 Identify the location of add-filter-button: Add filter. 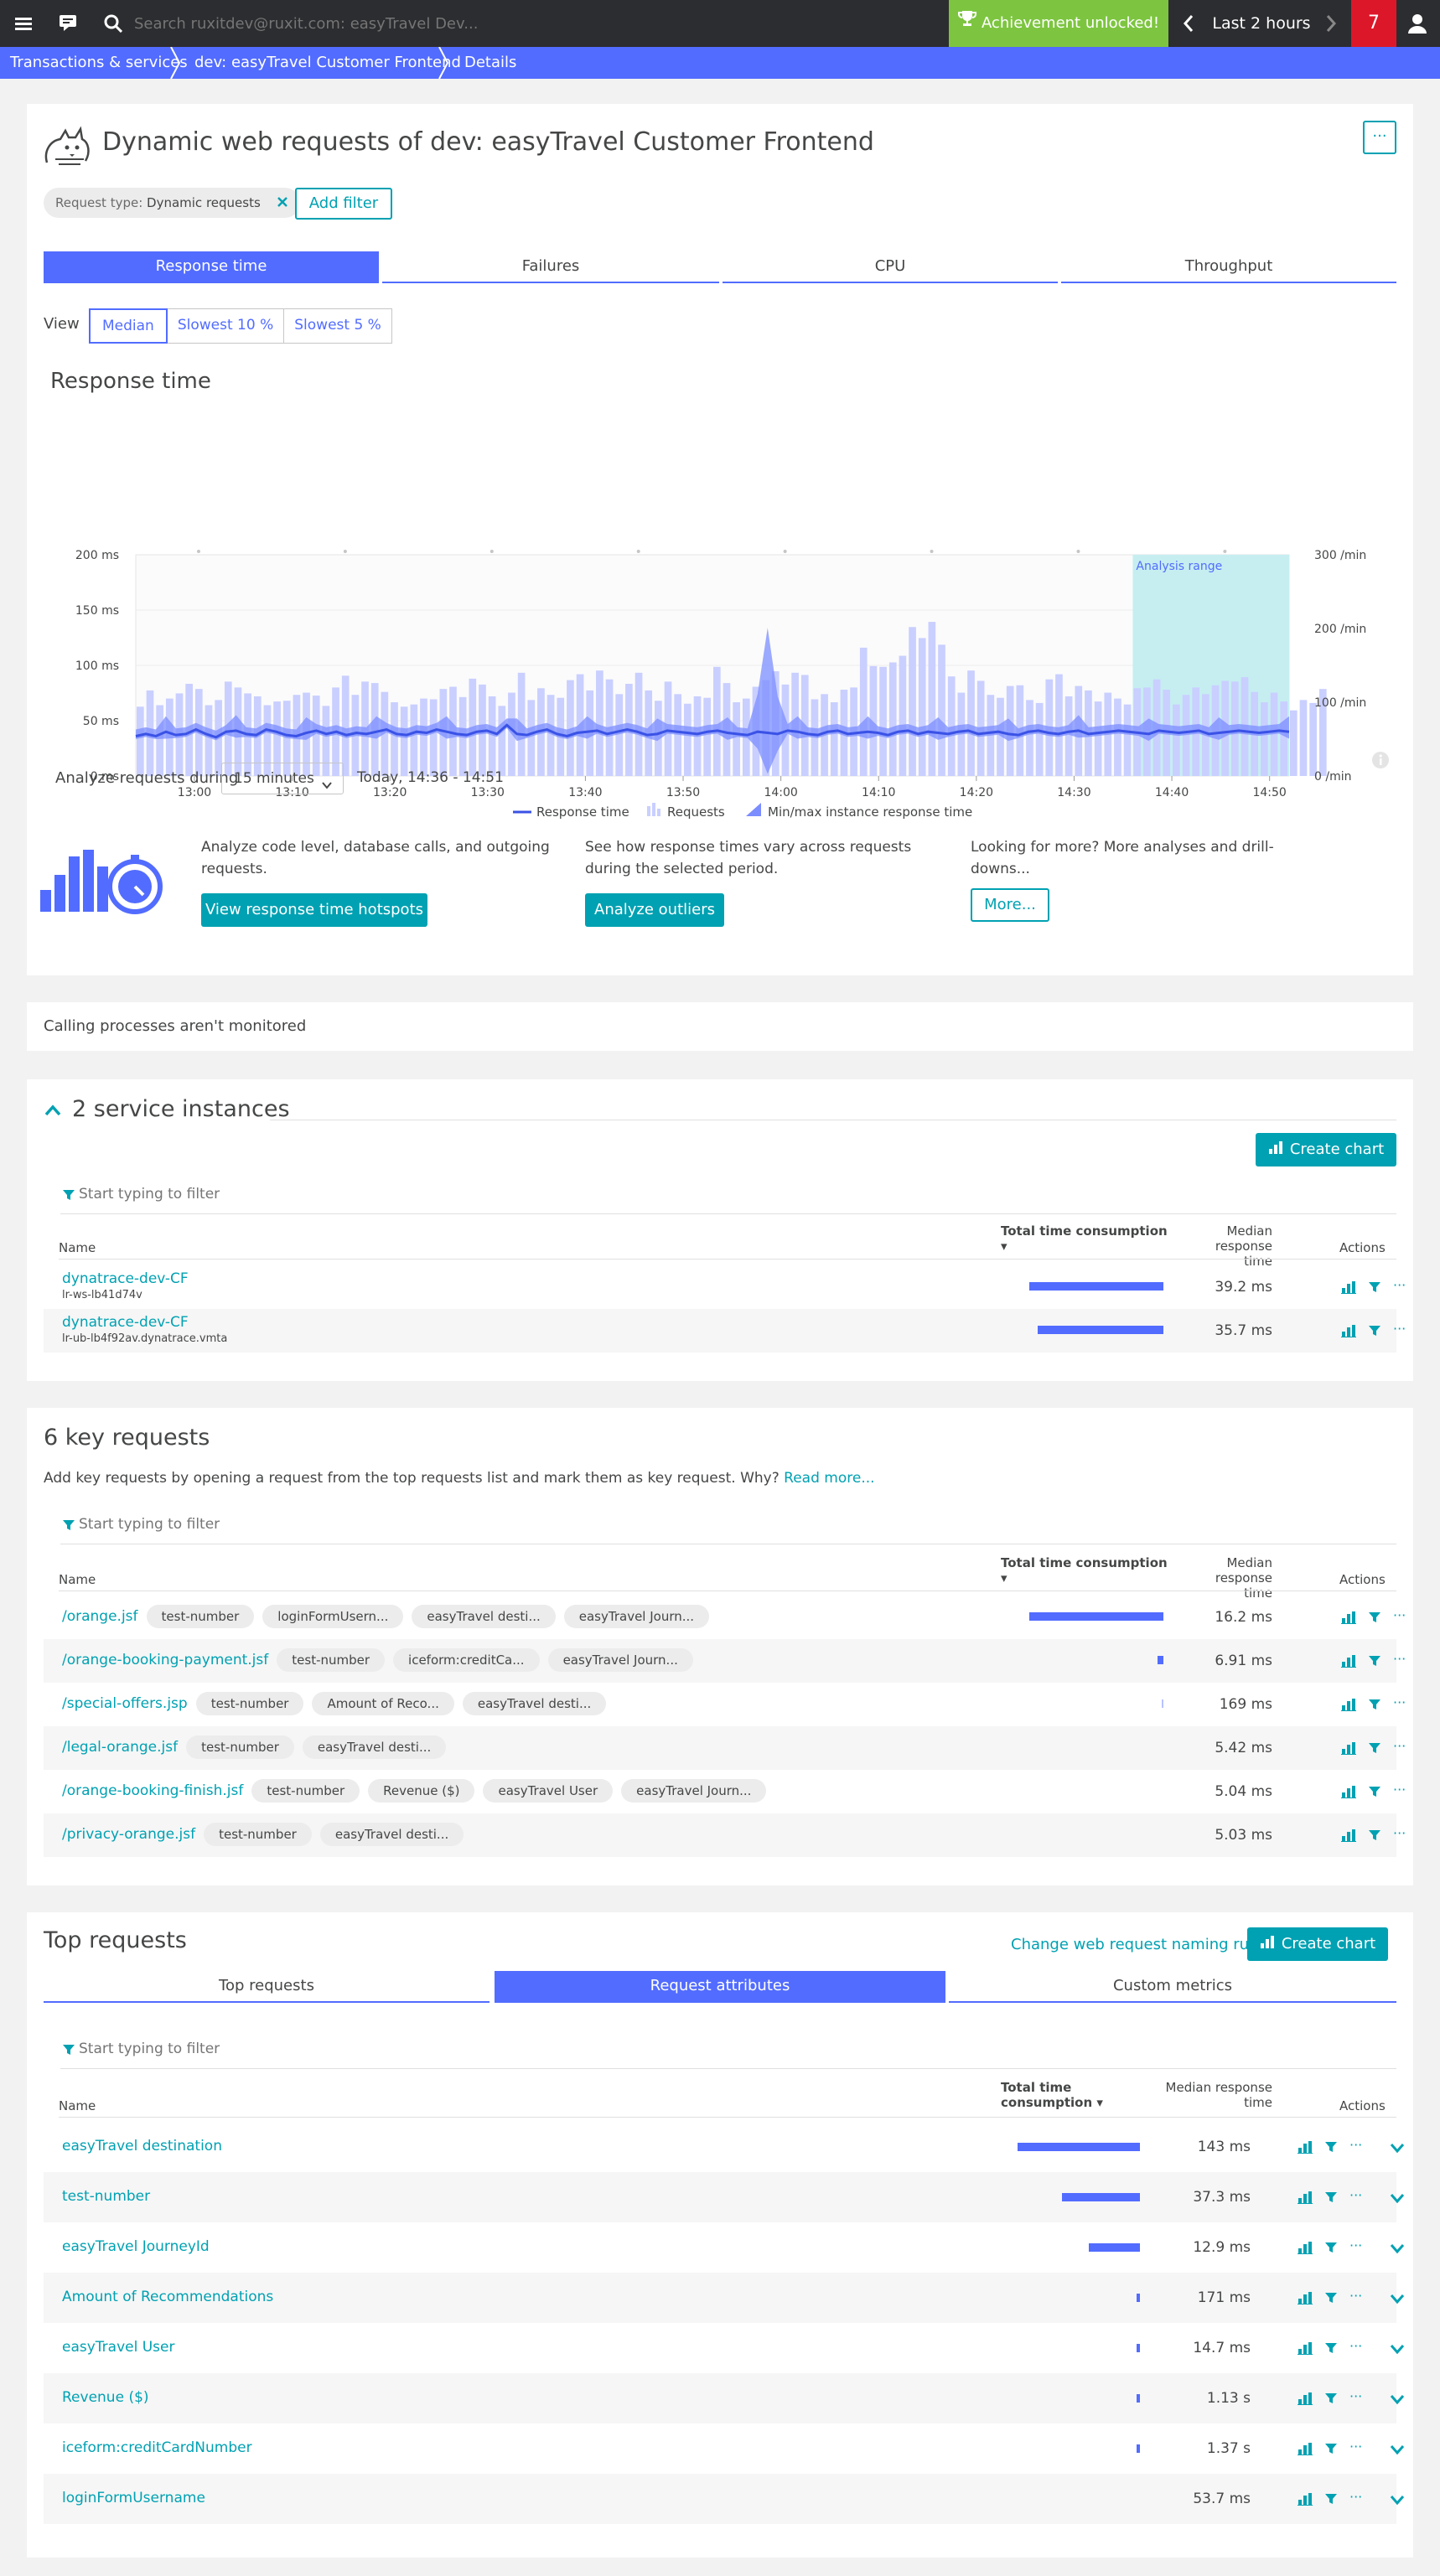
(343, 204).